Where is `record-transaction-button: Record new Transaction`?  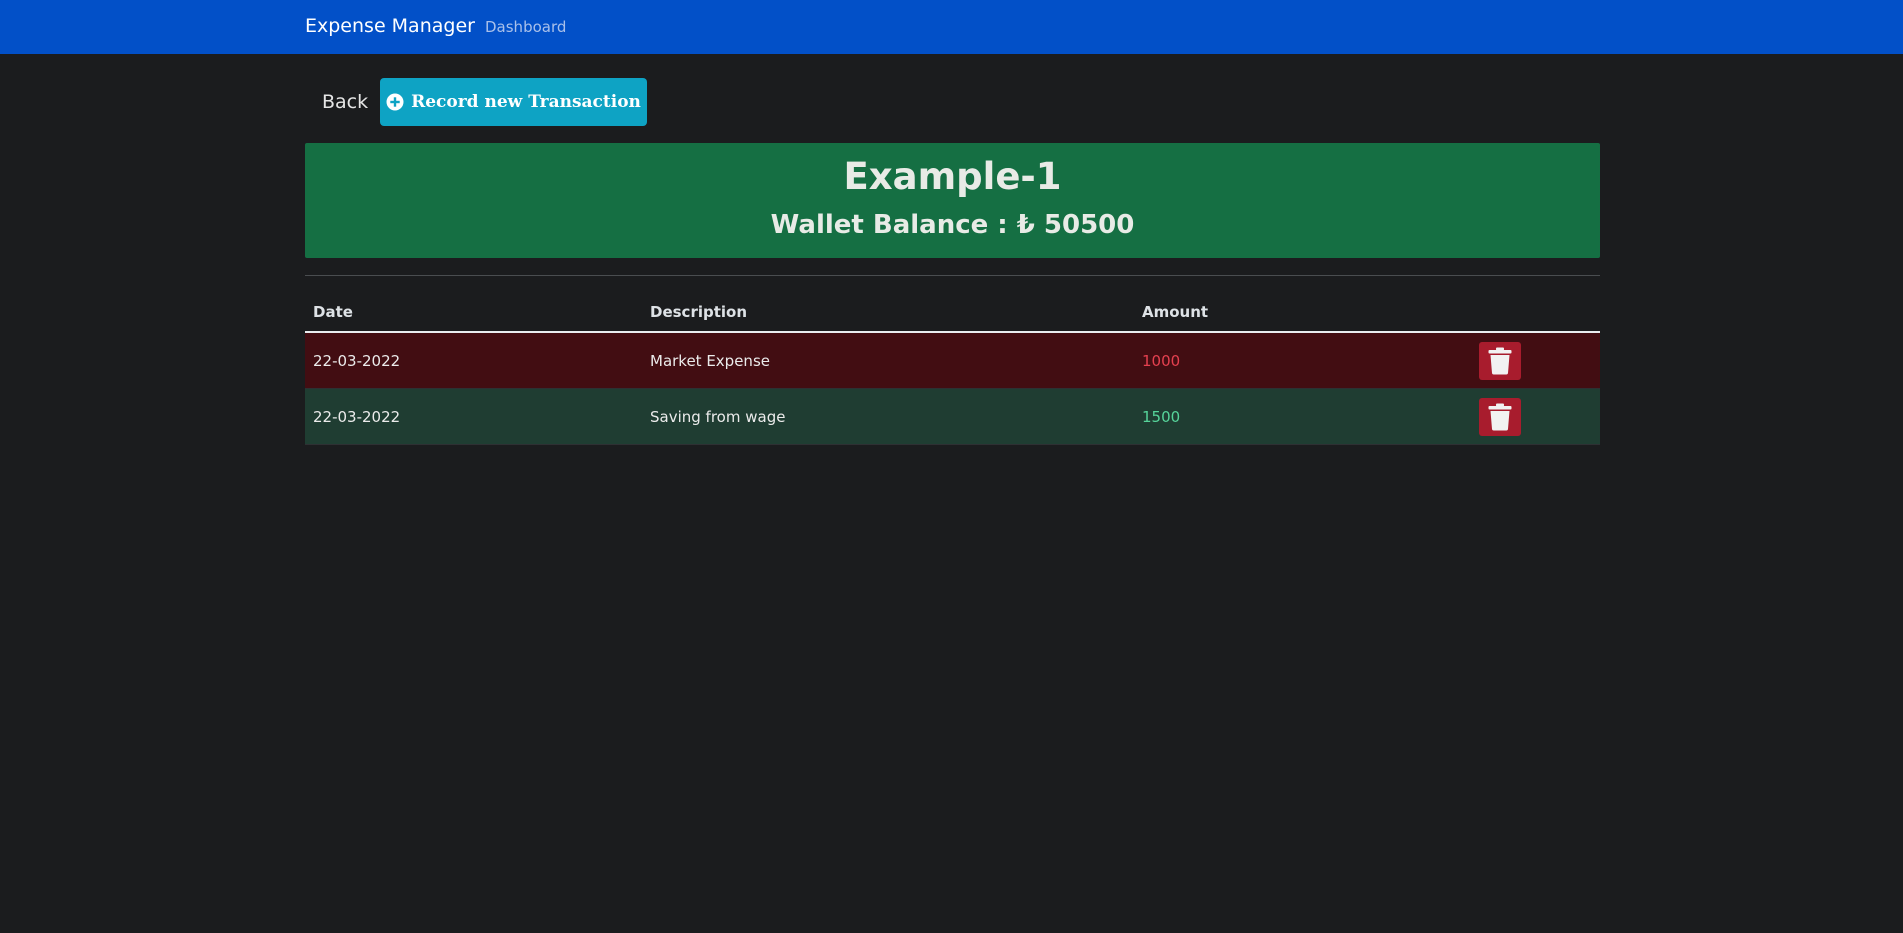 record-transaction-button: Record new Transaction is located at coordinates (513, 102).